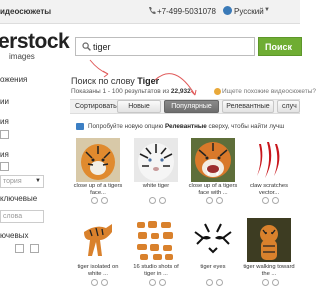 This screenshot has width=320, height=300. Describe the element at coordinates (186, 11) in the screenshot. I see `phone-number: +7-499-5031078` at that location.